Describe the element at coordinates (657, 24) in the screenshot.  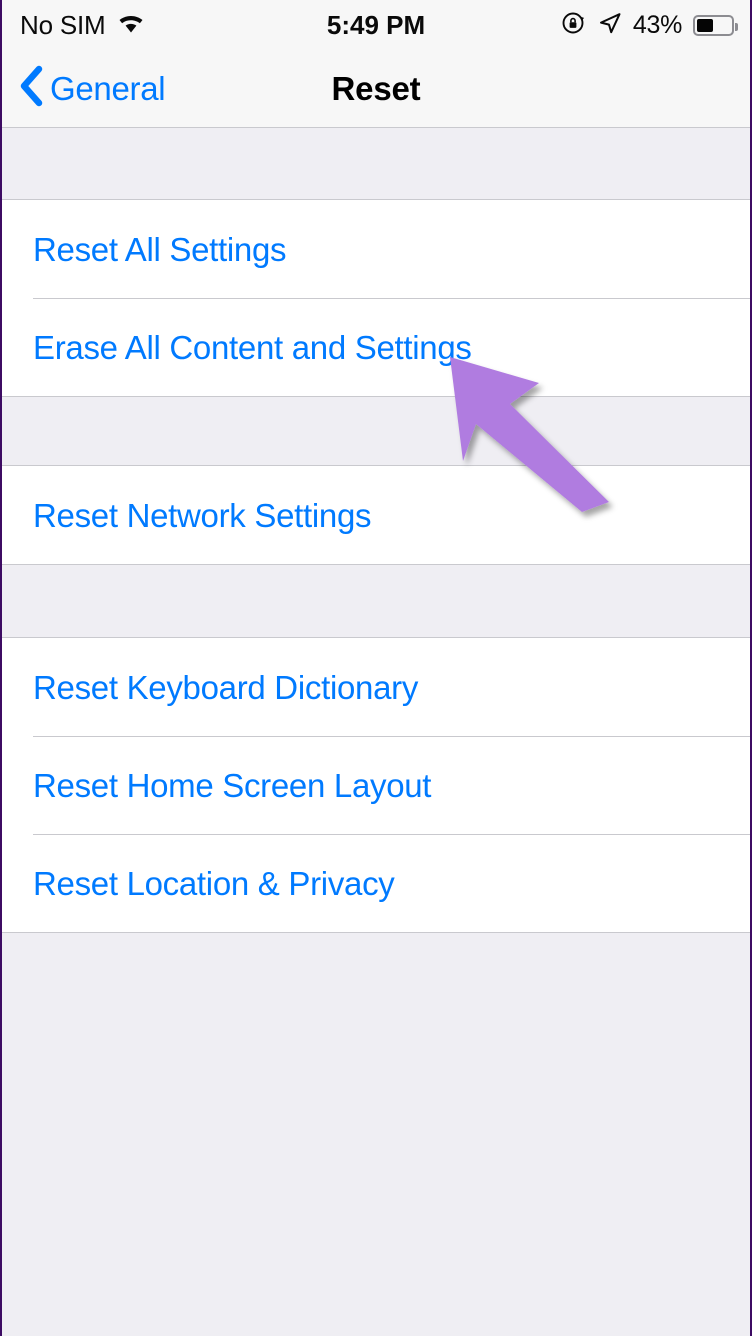
I see `battery-percent-label: 43%` at that location.